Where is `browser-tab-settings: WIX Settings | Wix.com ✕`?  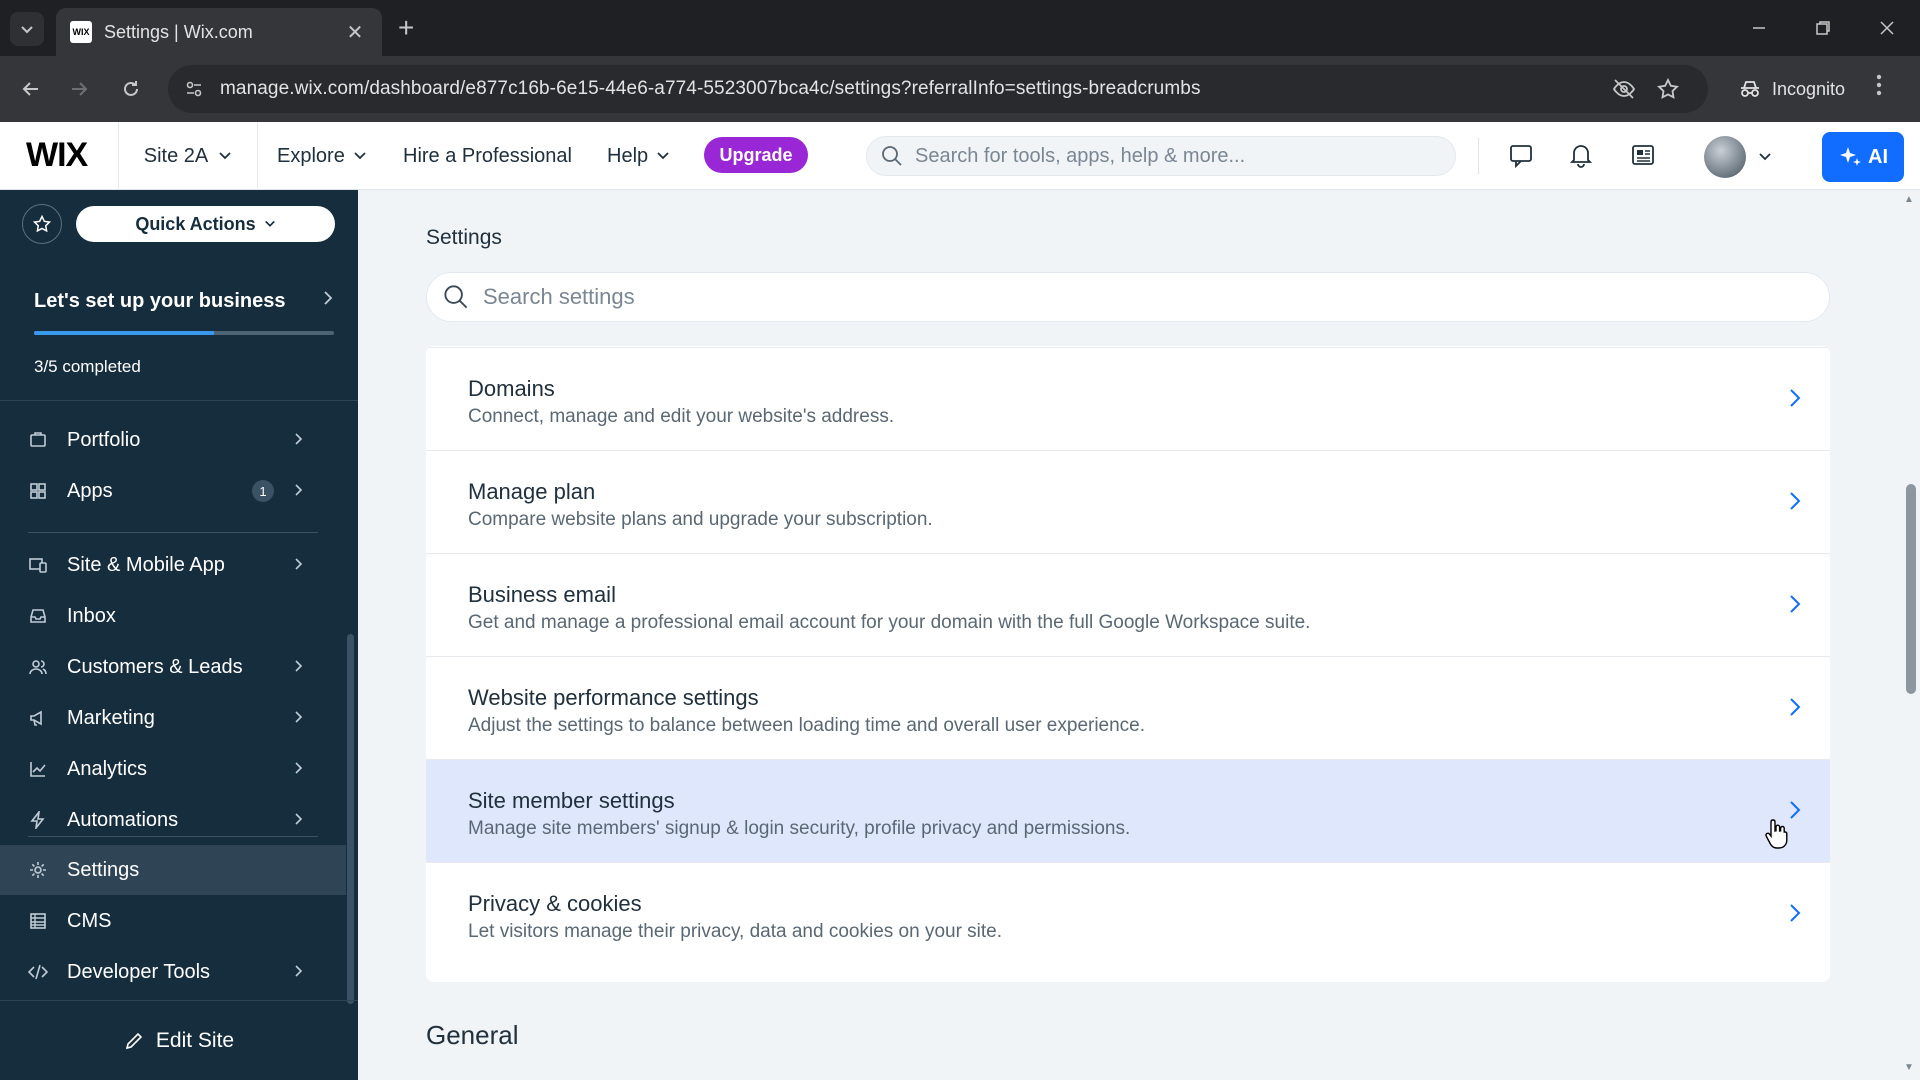 browser-tab-settings: WIX Settings | Wix.com ✕ is located at coordinates (219, 32).